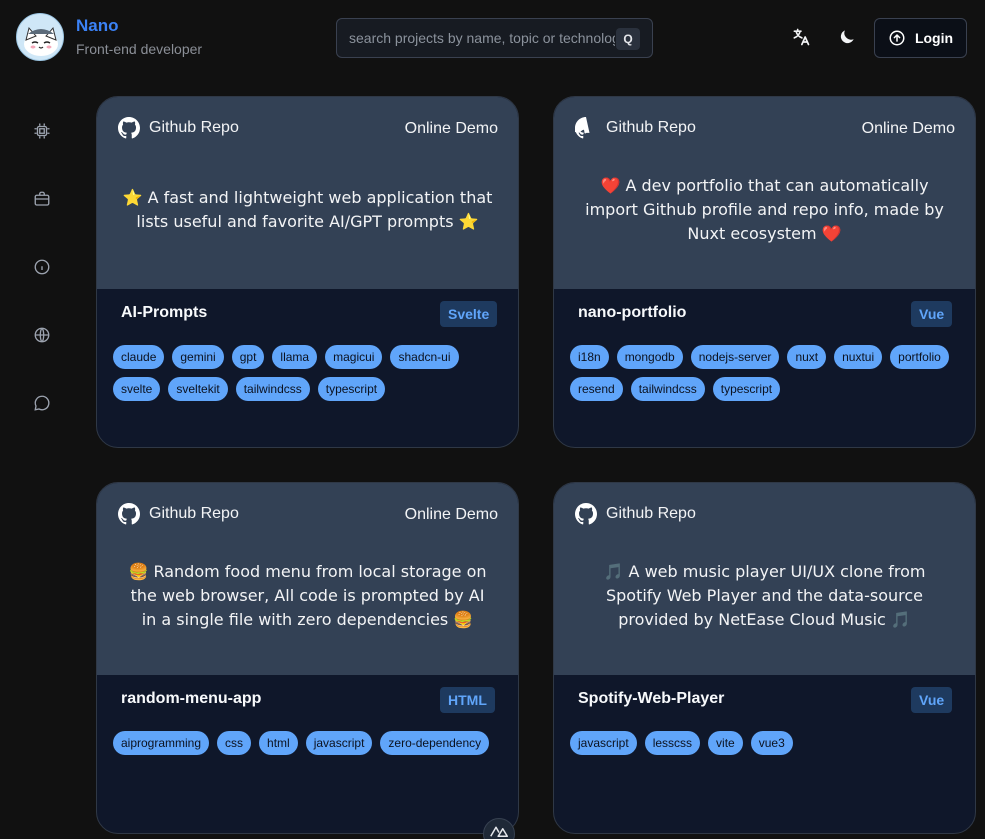 This screenshot has width=985, height=839. What do you see at coordinates (354, 357) in the screenshot?
I see `tag: magicui` at bounding box center [354, 357].